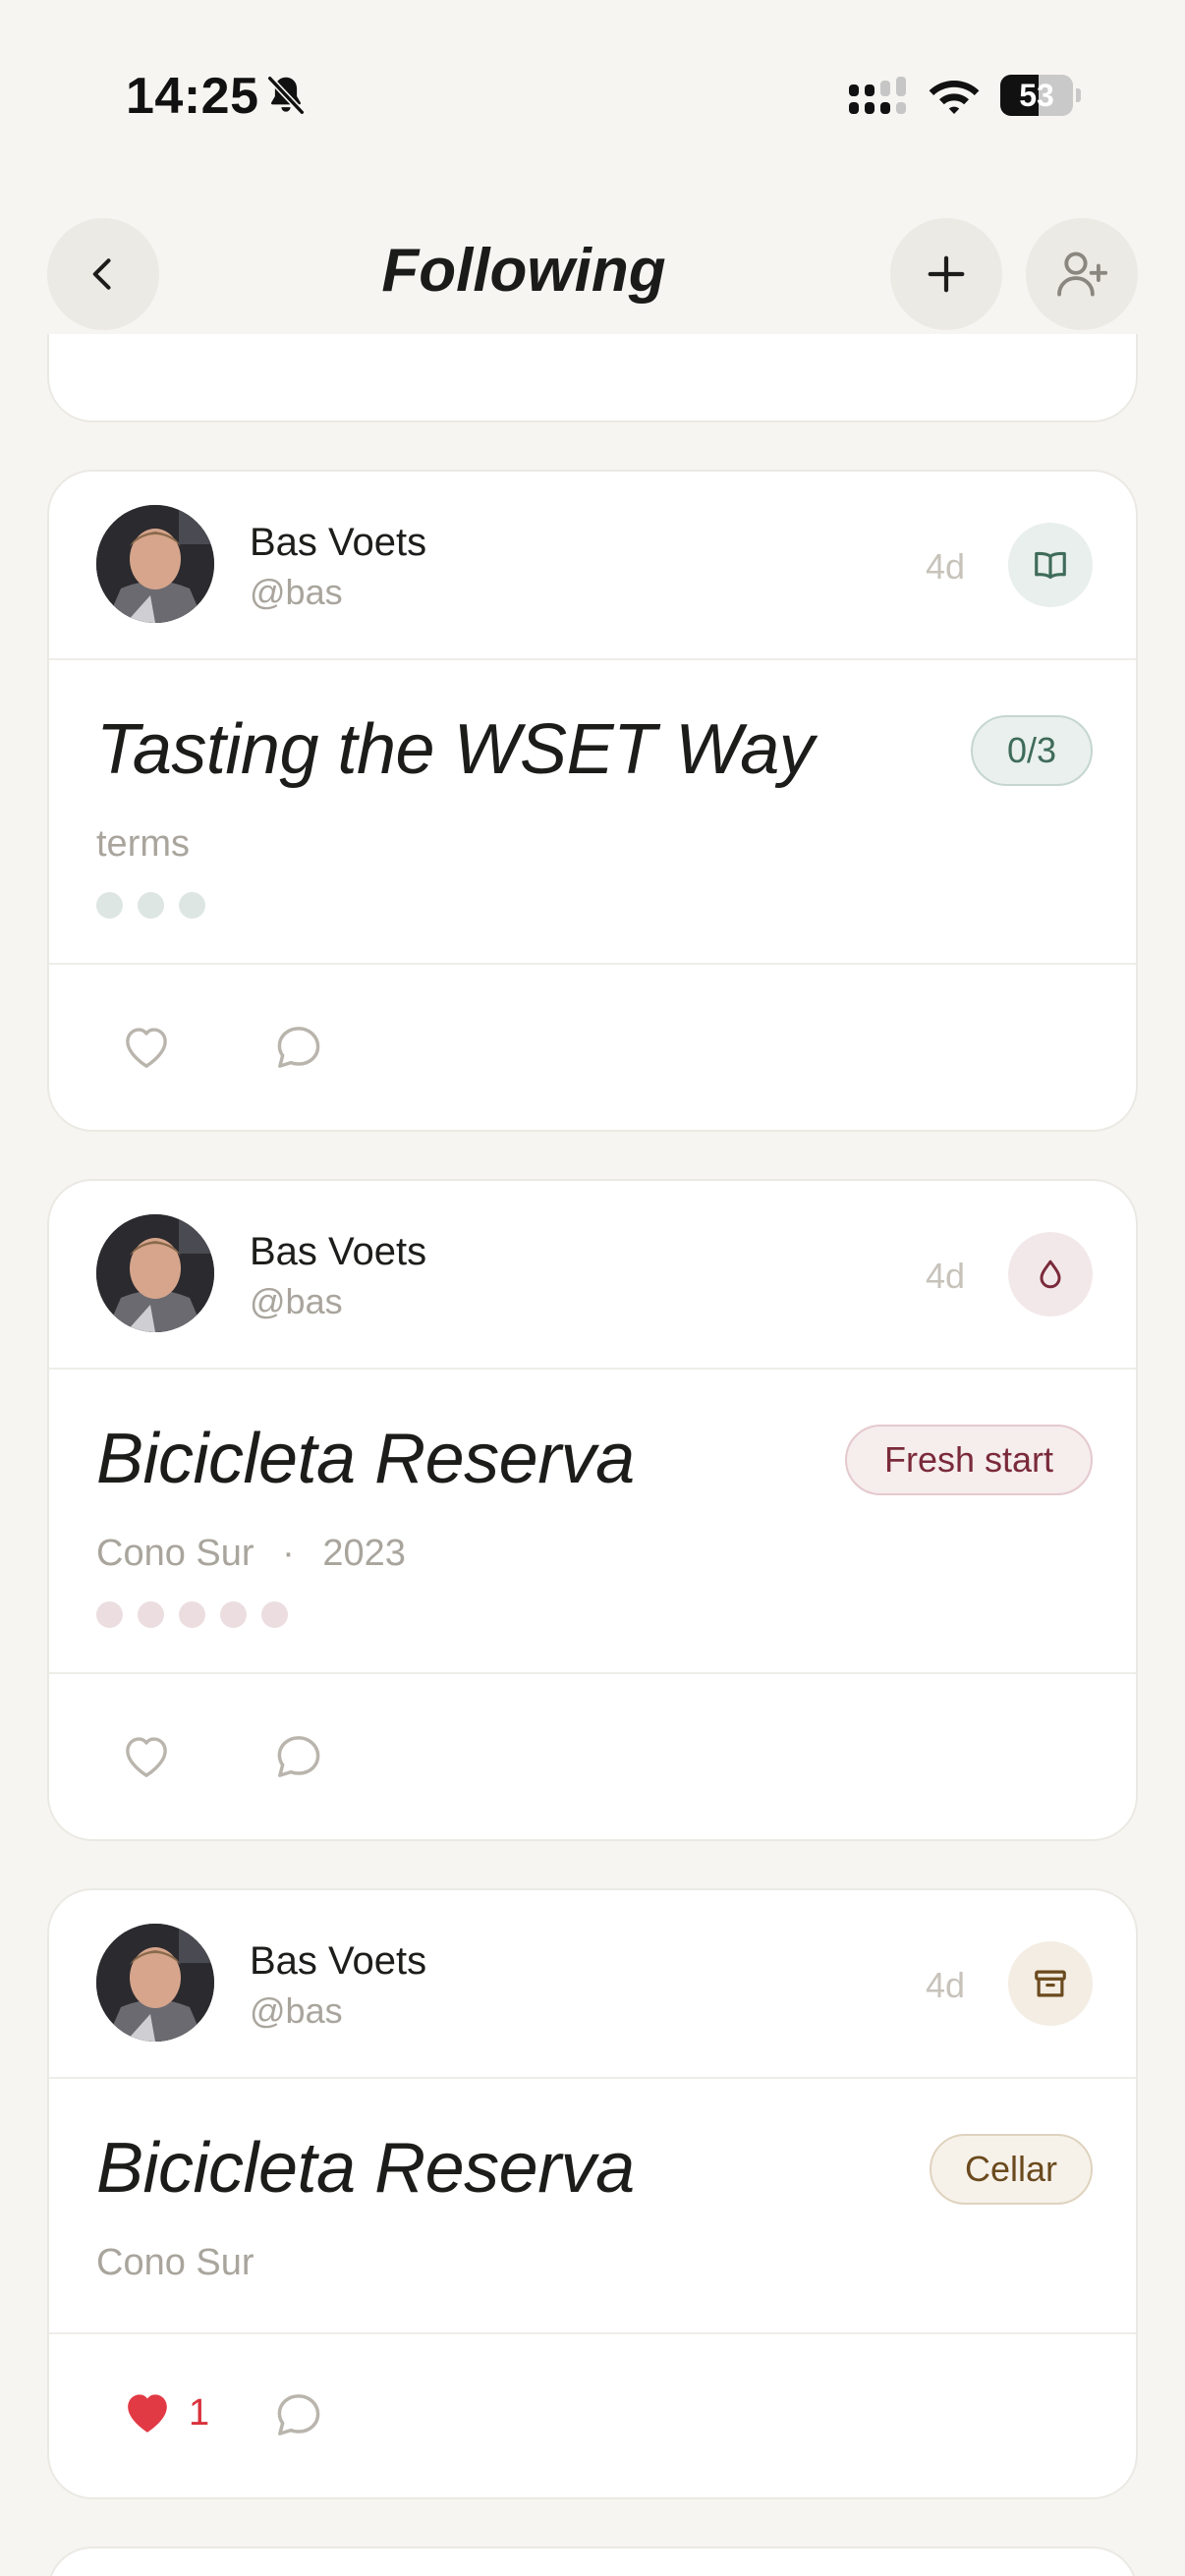 The image size is (1185, 2576). I want to click on wine-type-badge, so click(1050, 1274).